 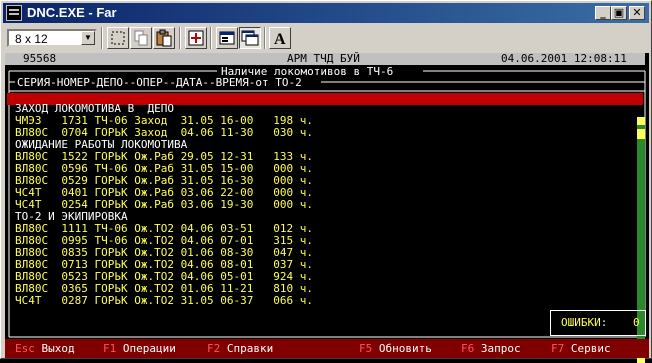 What do you see at coordinates (31, 39) in the screenshot?
I see `font-size-value: 8 x 12` at bounding box center [31, 39].